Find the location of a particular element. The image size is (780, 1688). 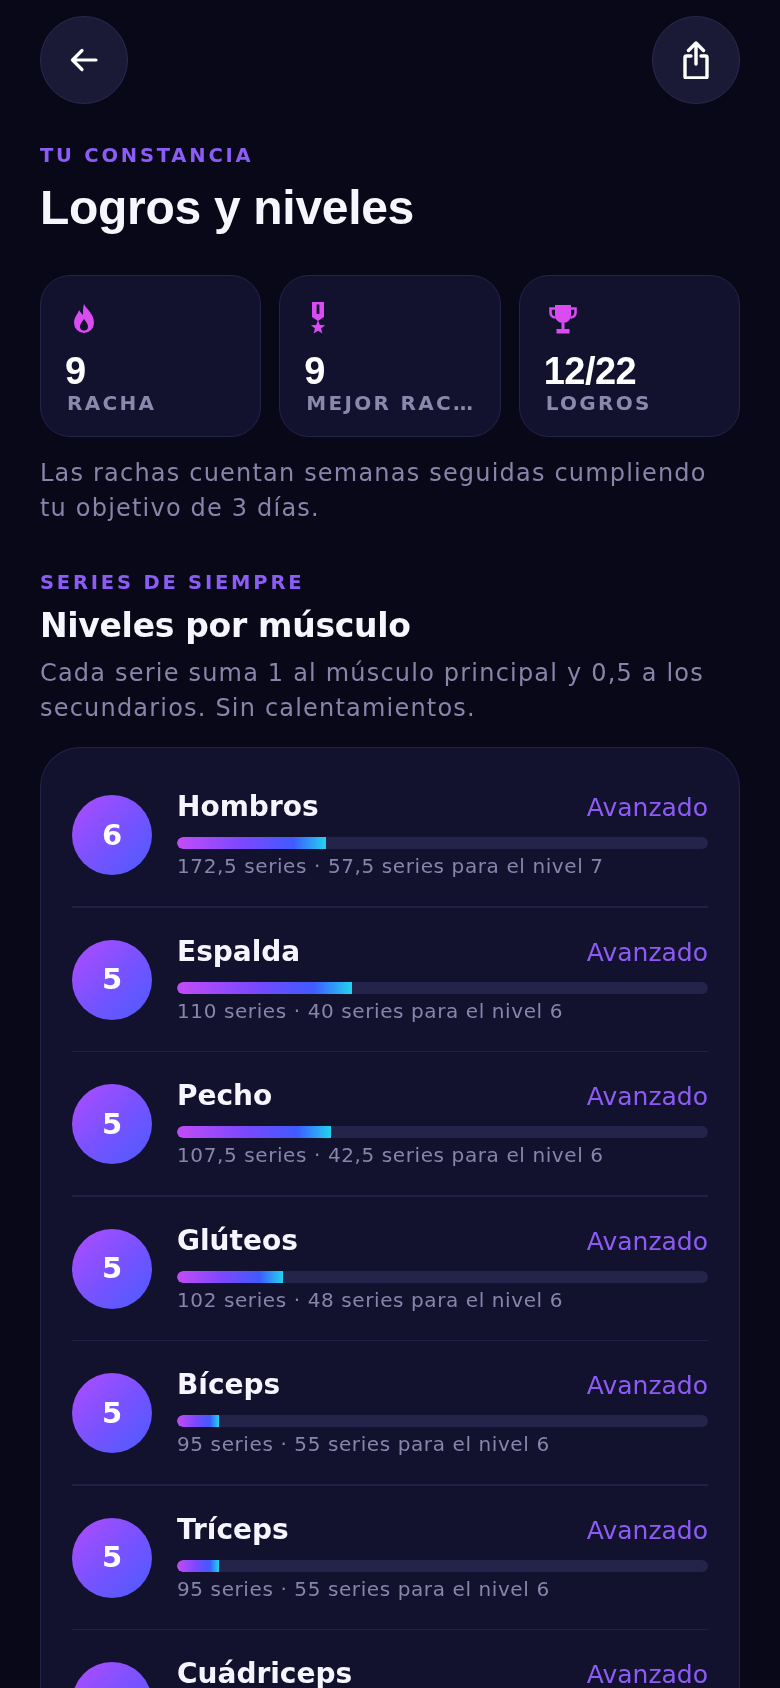

page-title: Logros y niveles is located at coordinates (227, 208).